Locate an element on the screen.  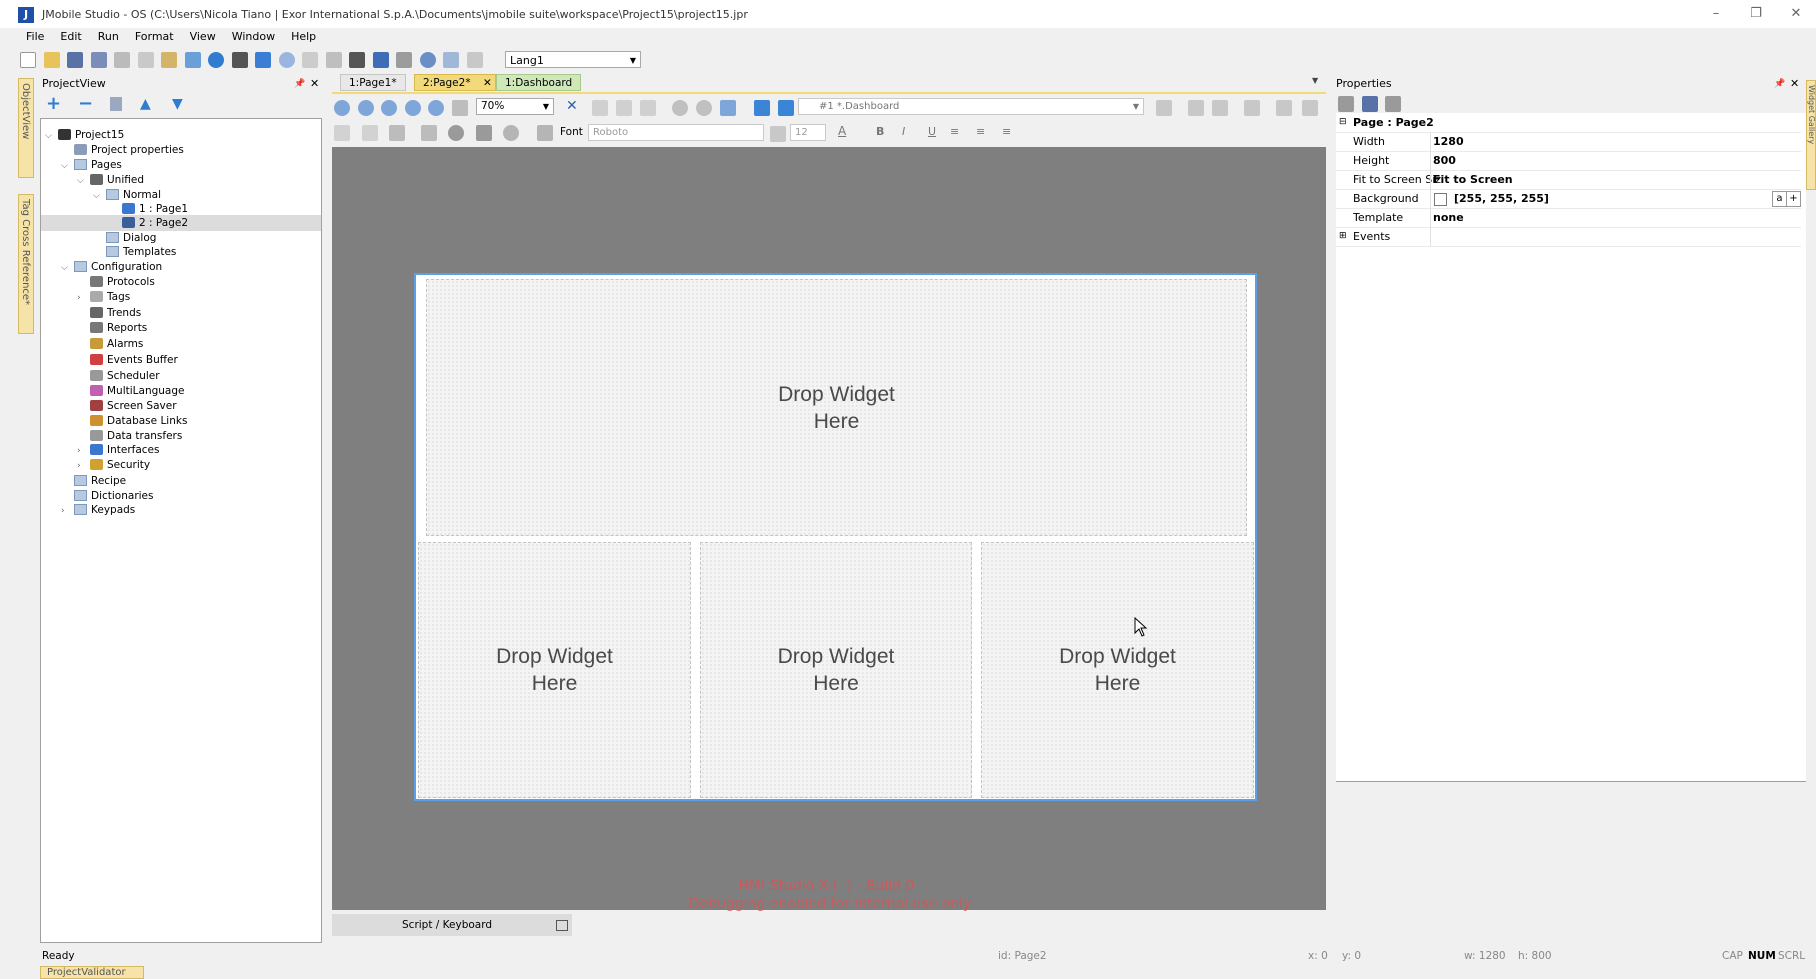
objectview-tab: ObjectView is located at coordinates (26, 128).